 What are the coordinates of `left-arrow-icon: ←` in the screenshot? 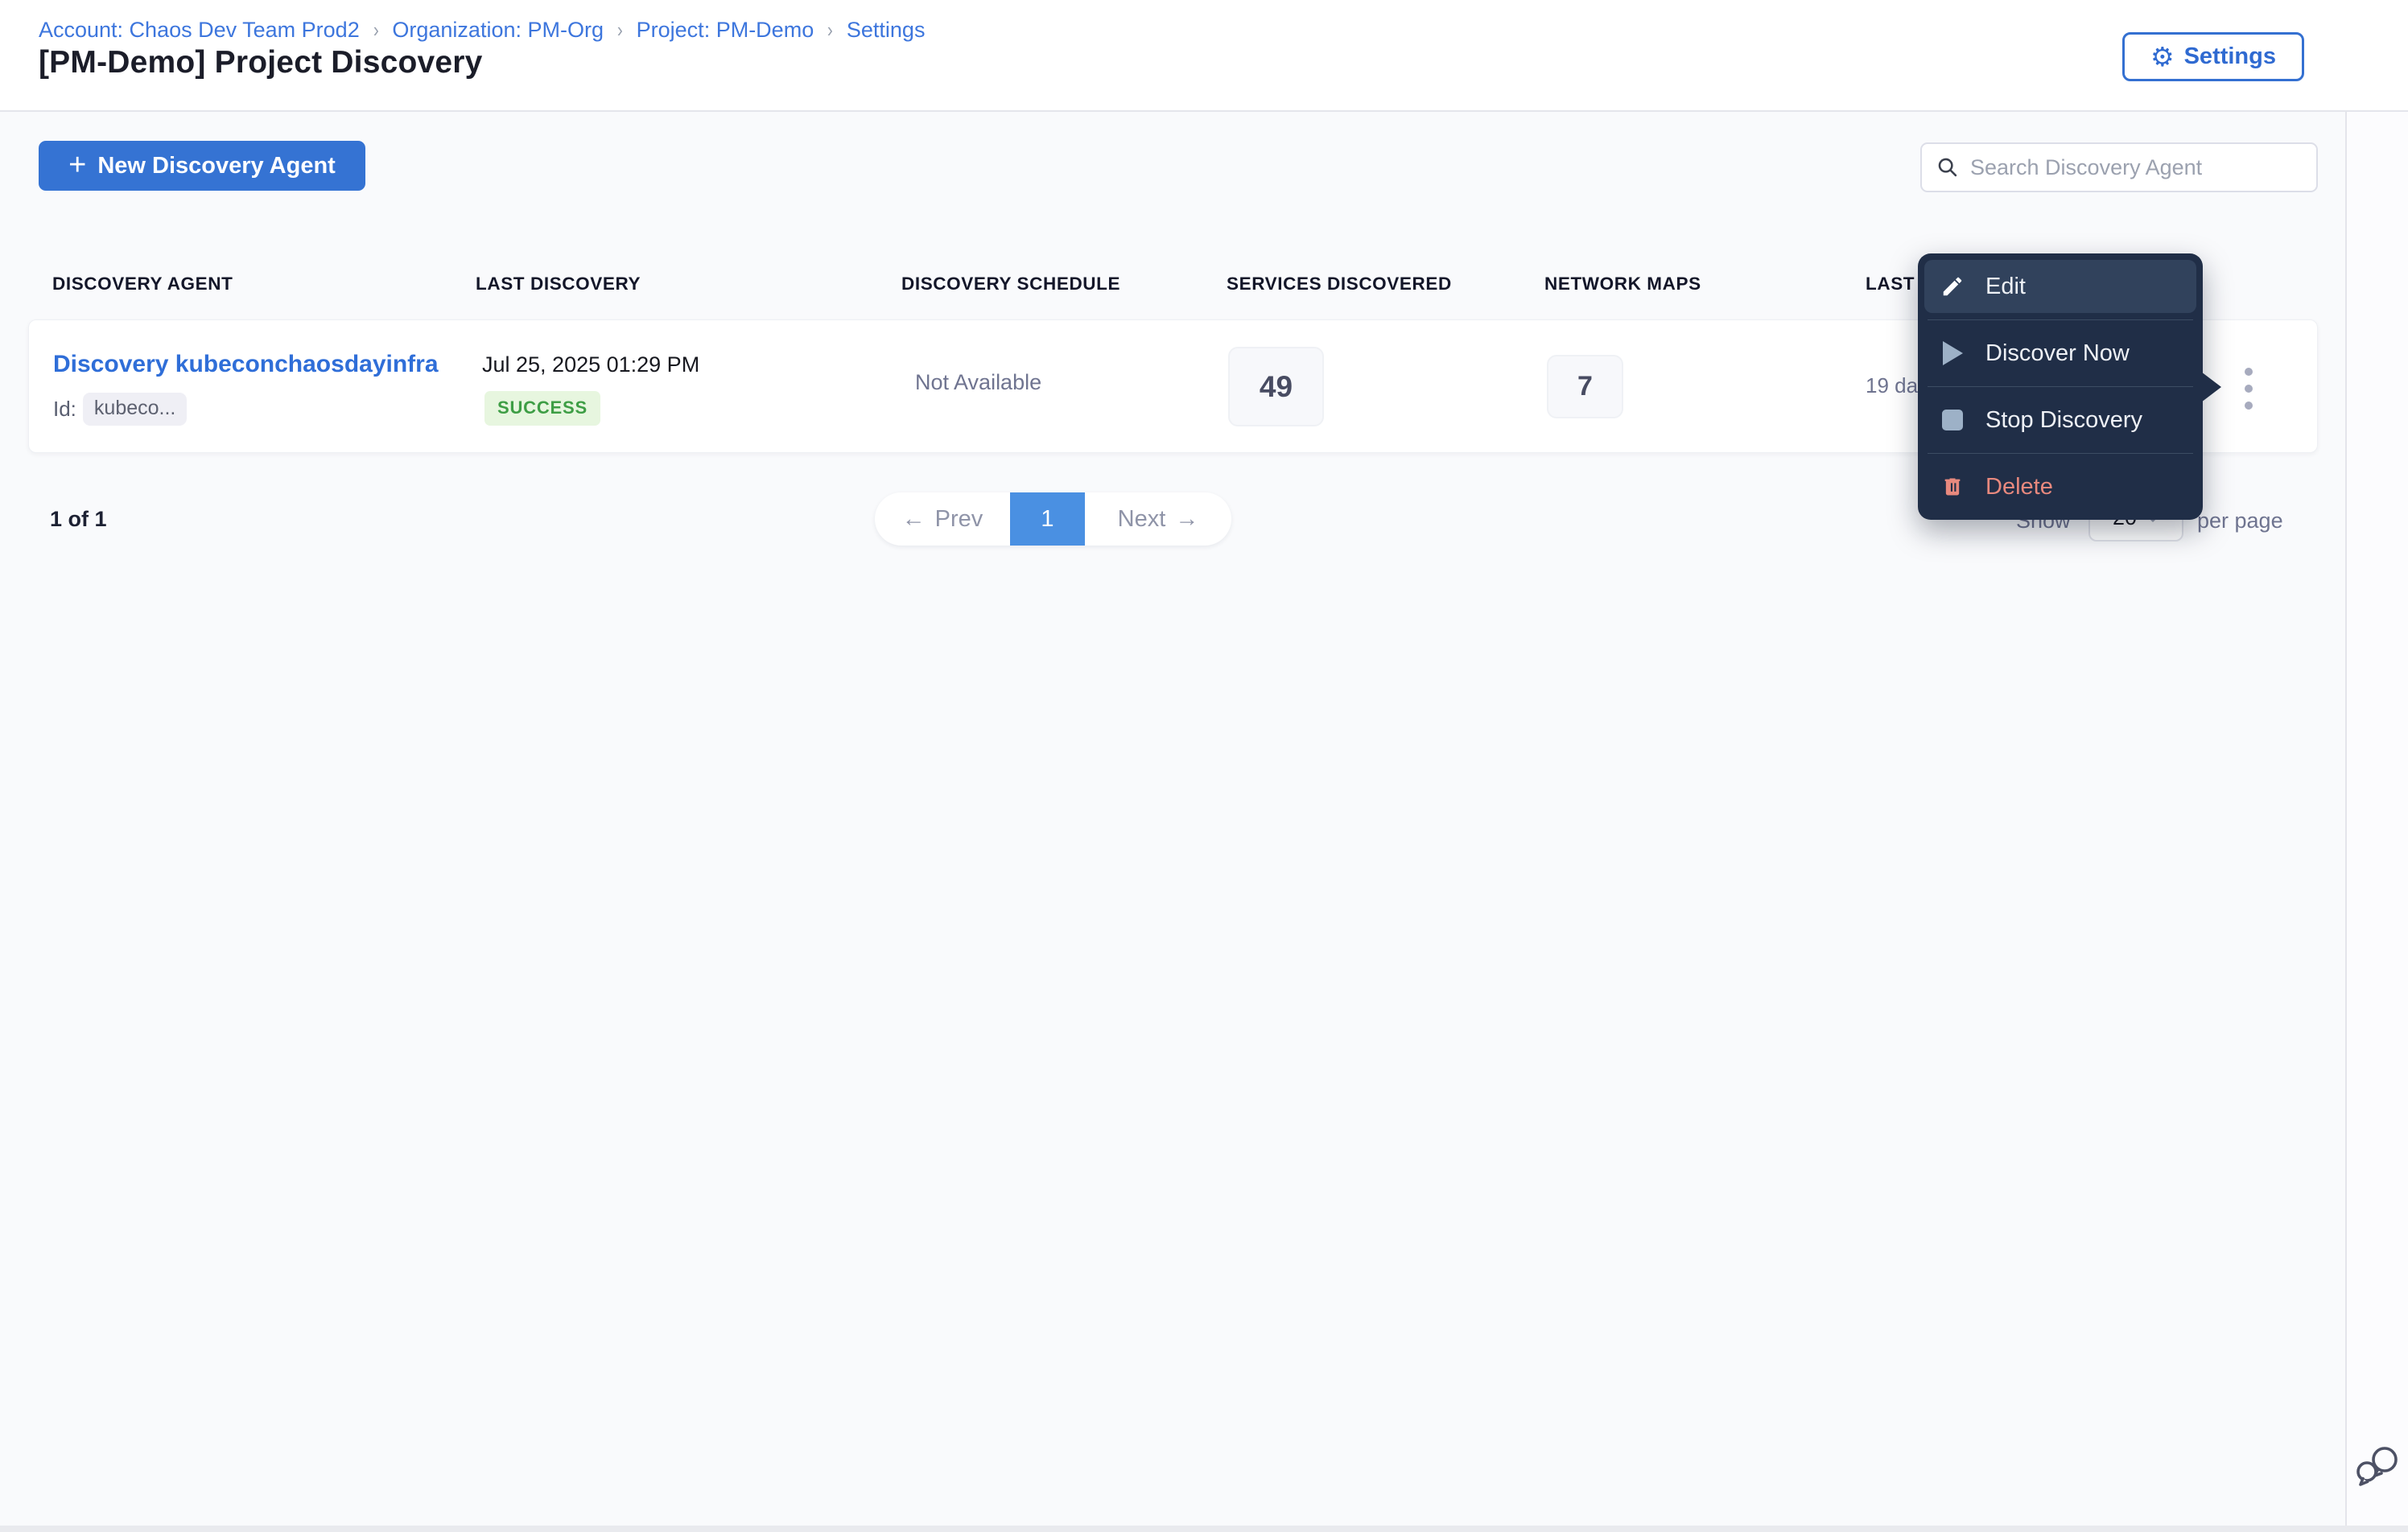 It's located at (913, 518).